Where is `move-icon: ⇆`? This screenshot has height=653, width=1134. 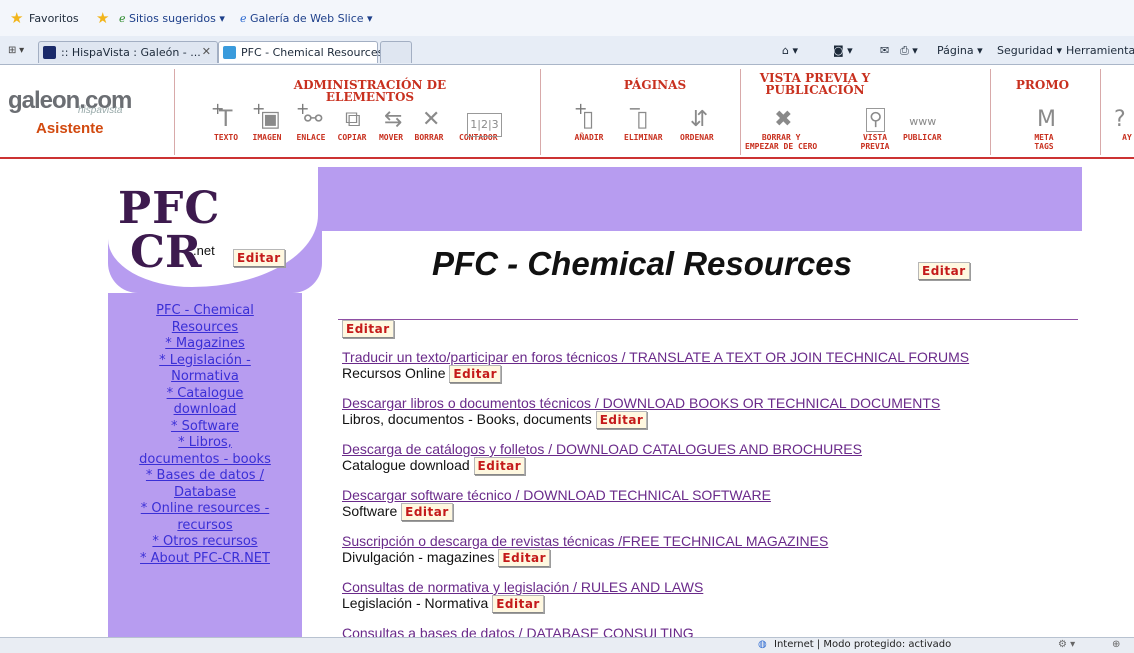 move-icon: ⇆ is located at coordinates (393, 119).